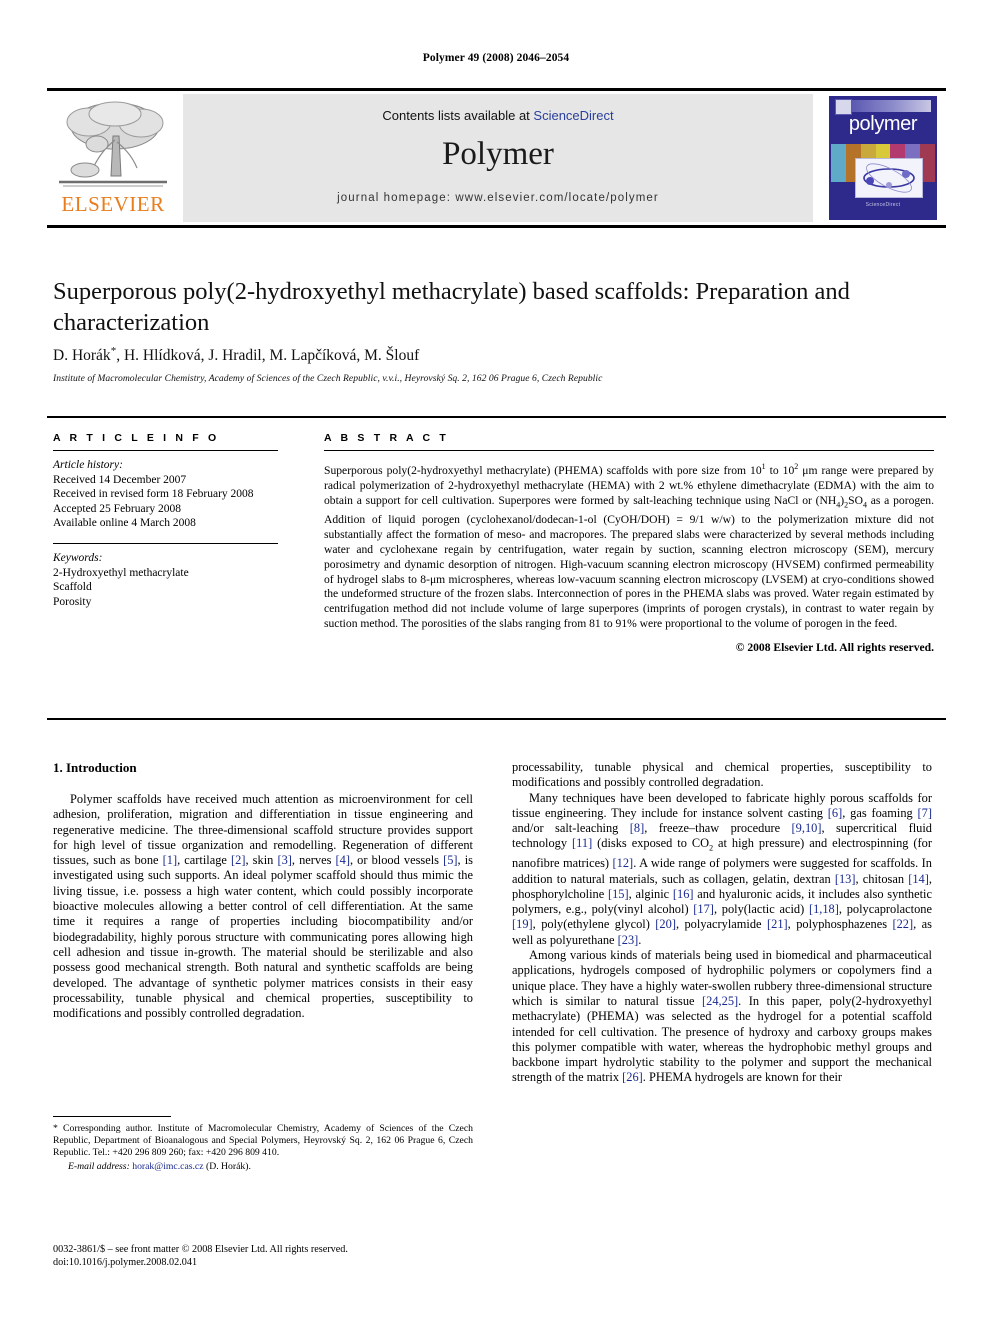 The height and width of the screenshot is (1323, 992). I want to click on cover-sciencedirect-mark: ScienceDirect, so click(883, 205).